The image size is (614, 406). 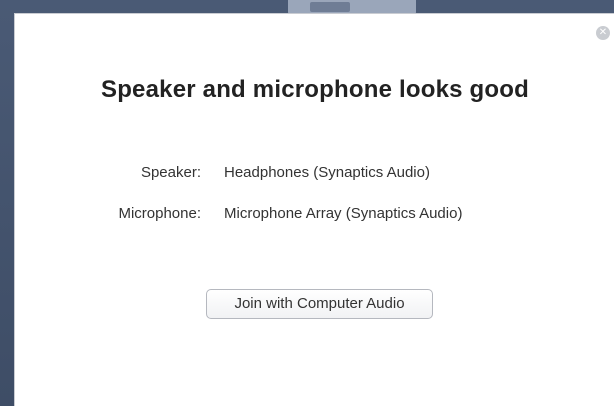 I want to click on close-icon: ✕, so click(x=603, y=33).